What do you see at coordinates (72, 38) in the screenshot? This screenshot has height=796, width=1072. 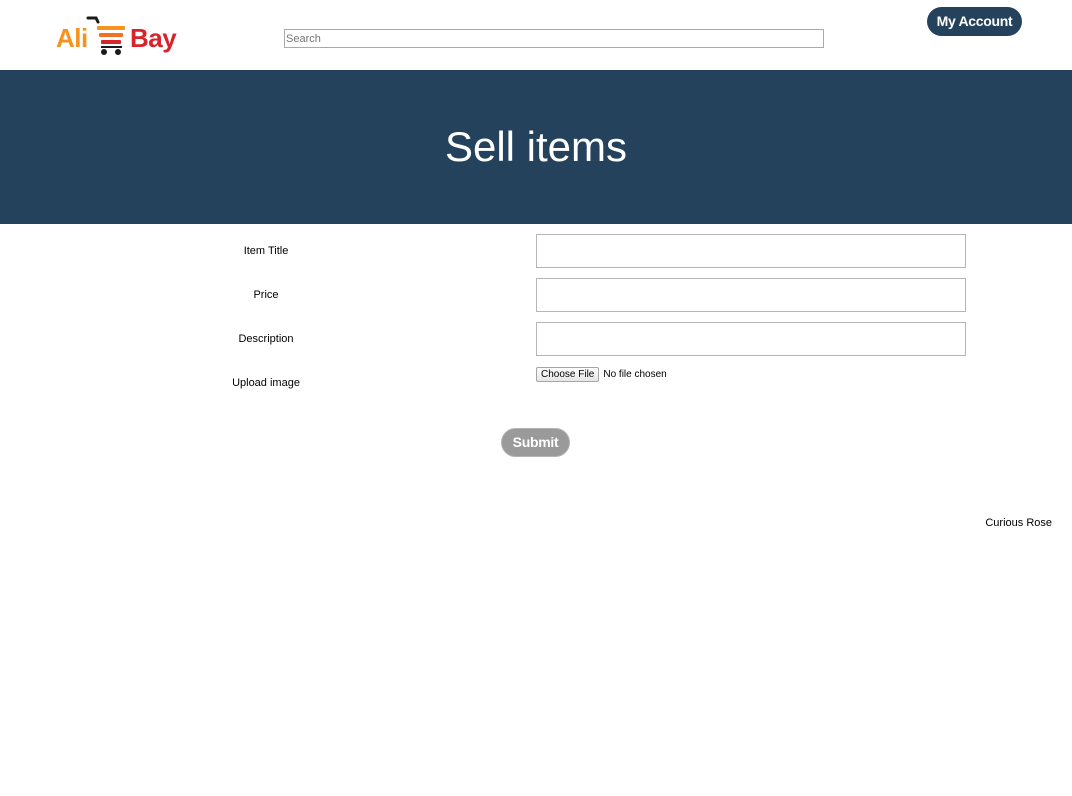 I see `logo-text-ali: Ali` at bounding box center [72, 38].